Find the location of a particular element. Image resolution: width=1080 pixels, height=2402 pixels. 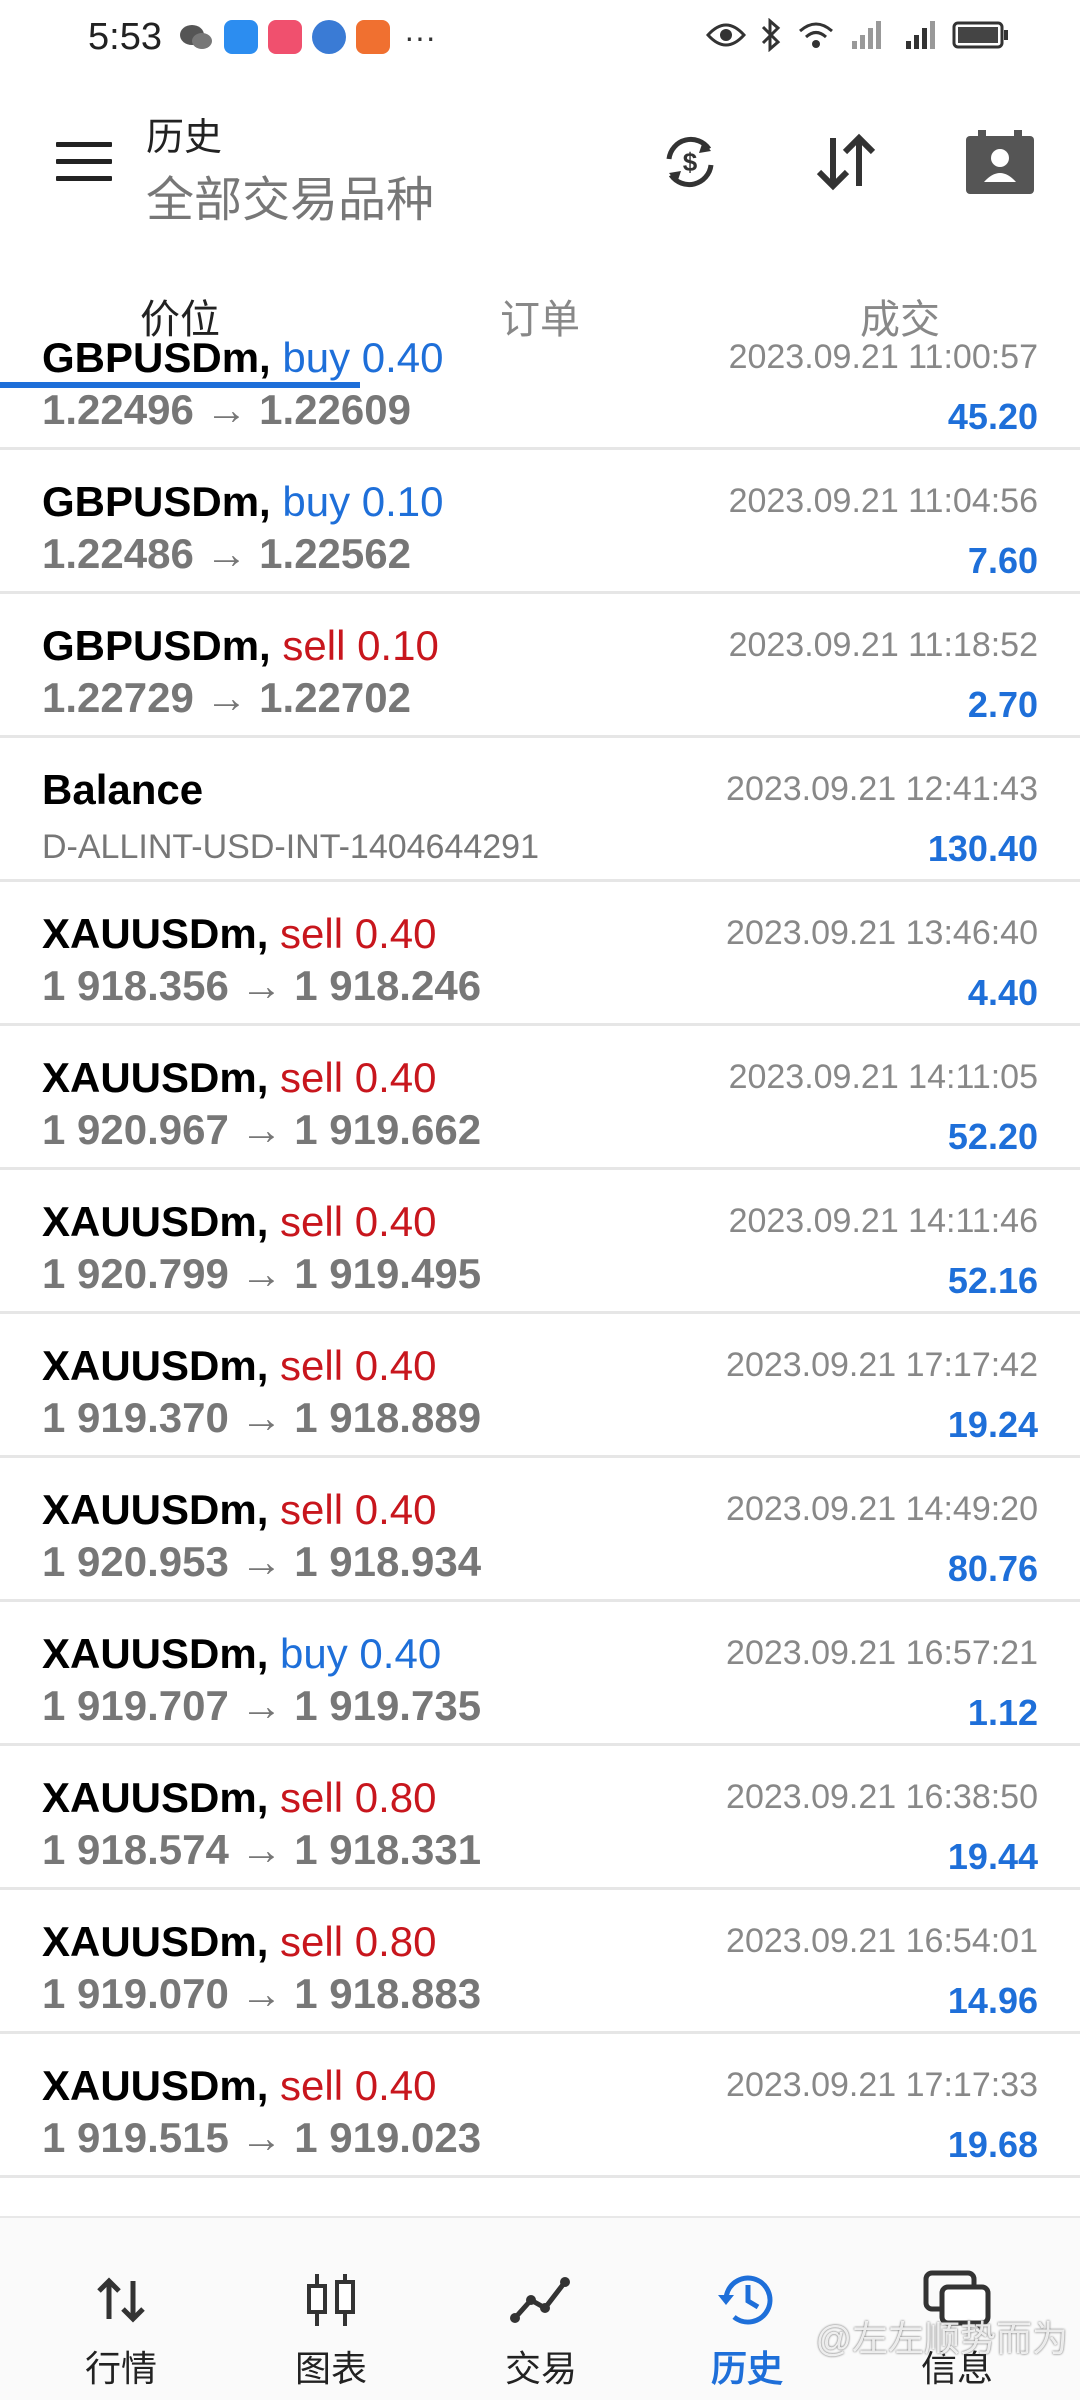

deal-time: 2023.09.21 11:00:57 is located at coordinates (883, 358).